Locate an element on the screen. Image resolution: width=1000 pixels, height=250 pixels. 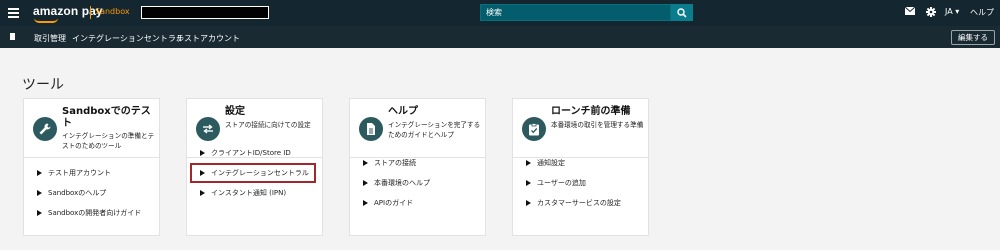
logo-smile is located at coordinates (46, 20).